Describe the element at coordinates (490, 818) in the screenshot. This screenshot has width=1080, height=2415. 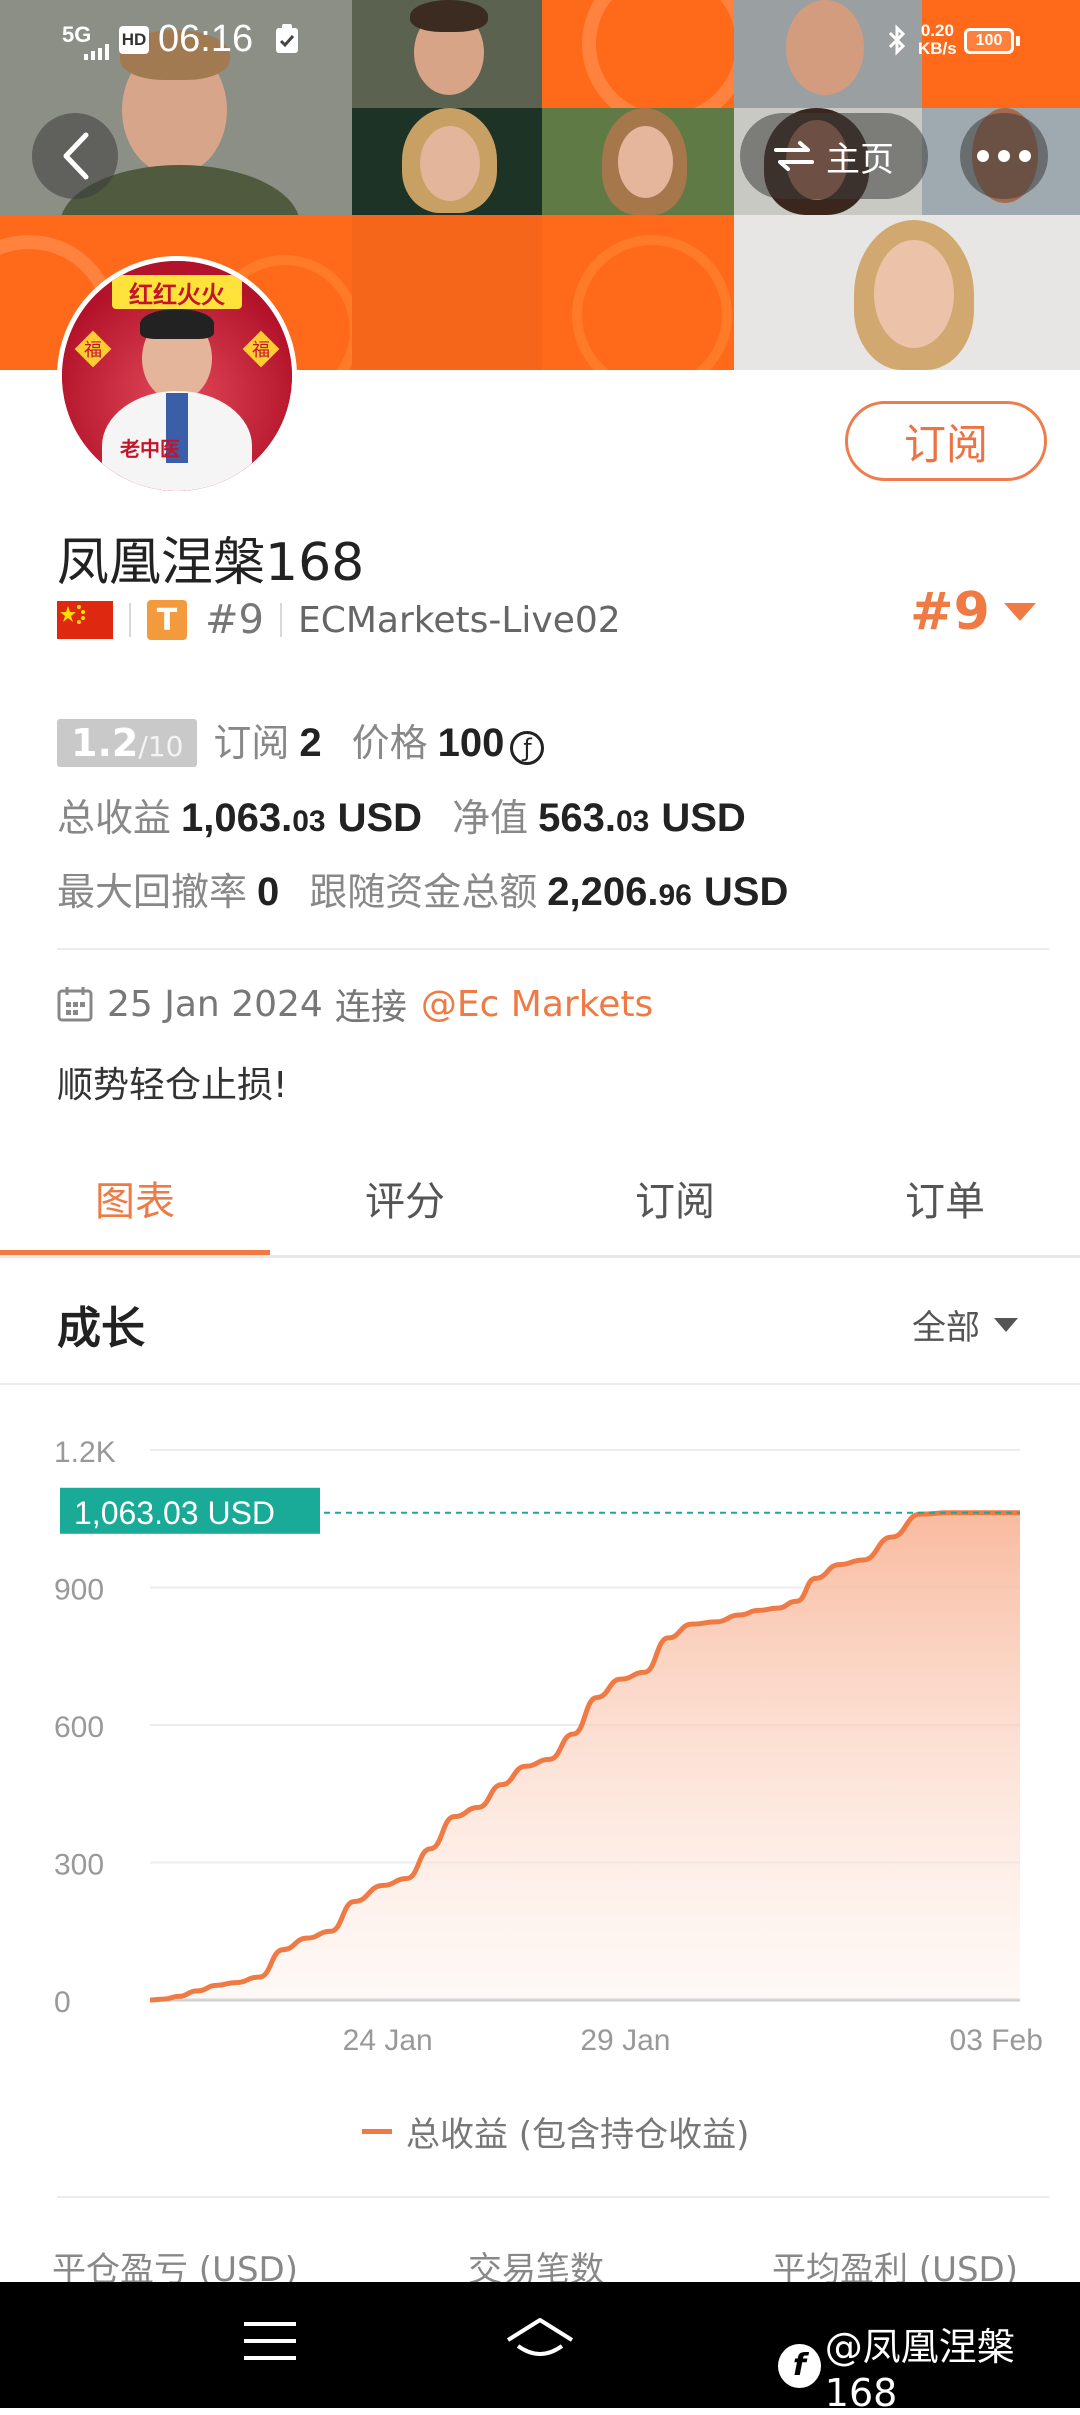
I see `equity-label: 净值` at that location.